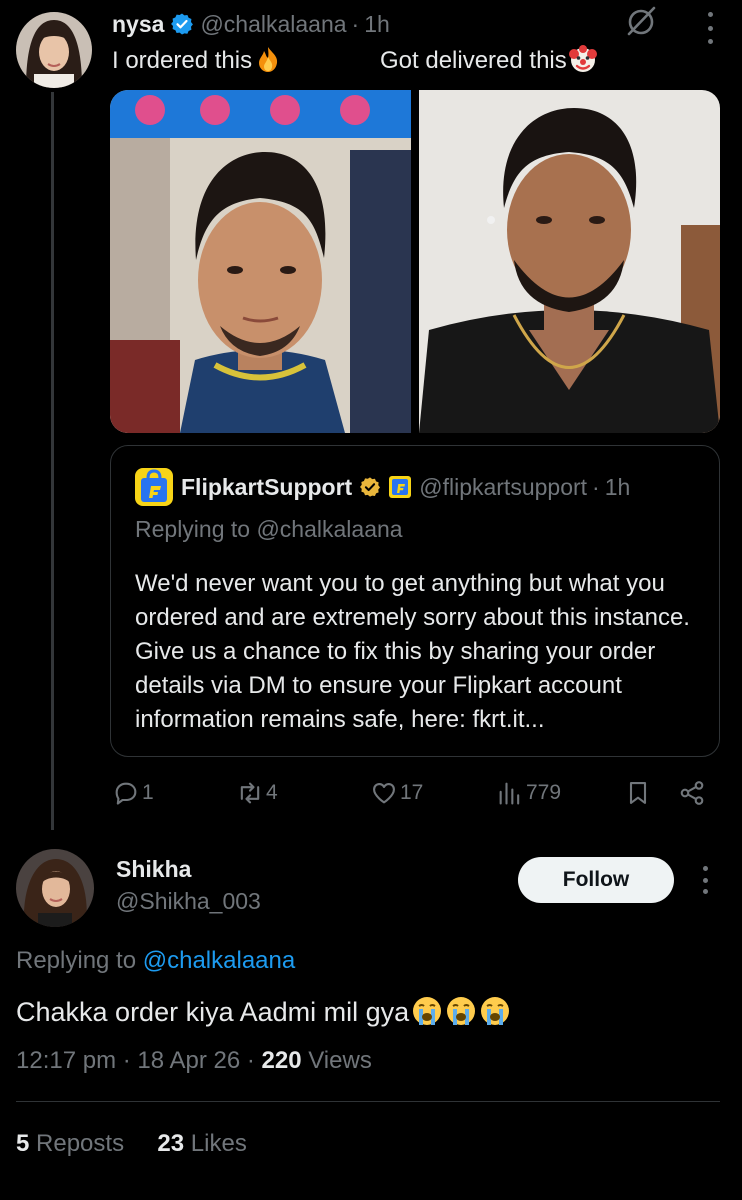 Image resolution: width=742 pixels, height=1200 pixels. I want to click on reply-views-label: Views, so click(340, 1060).